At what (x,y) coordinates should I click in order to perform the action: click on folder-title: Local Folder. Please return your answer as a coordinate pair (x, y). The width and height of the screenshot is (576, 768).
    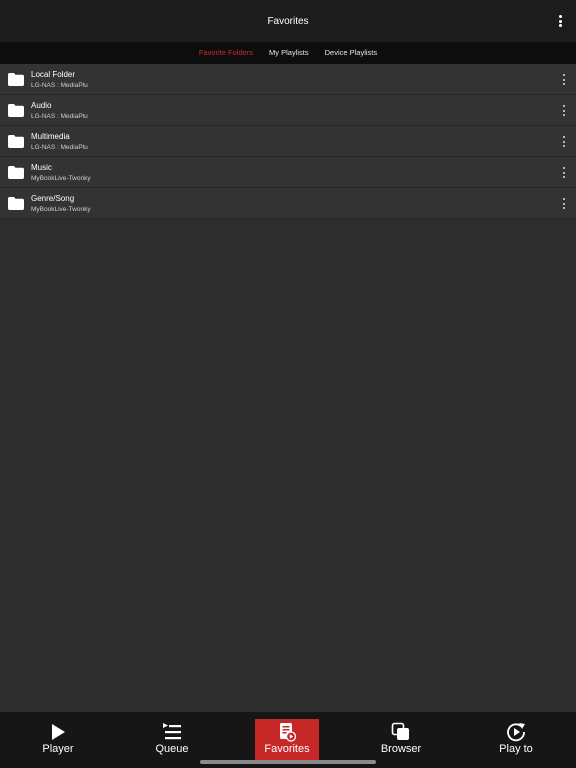
    Looking at the image, I should click on (53, 74).